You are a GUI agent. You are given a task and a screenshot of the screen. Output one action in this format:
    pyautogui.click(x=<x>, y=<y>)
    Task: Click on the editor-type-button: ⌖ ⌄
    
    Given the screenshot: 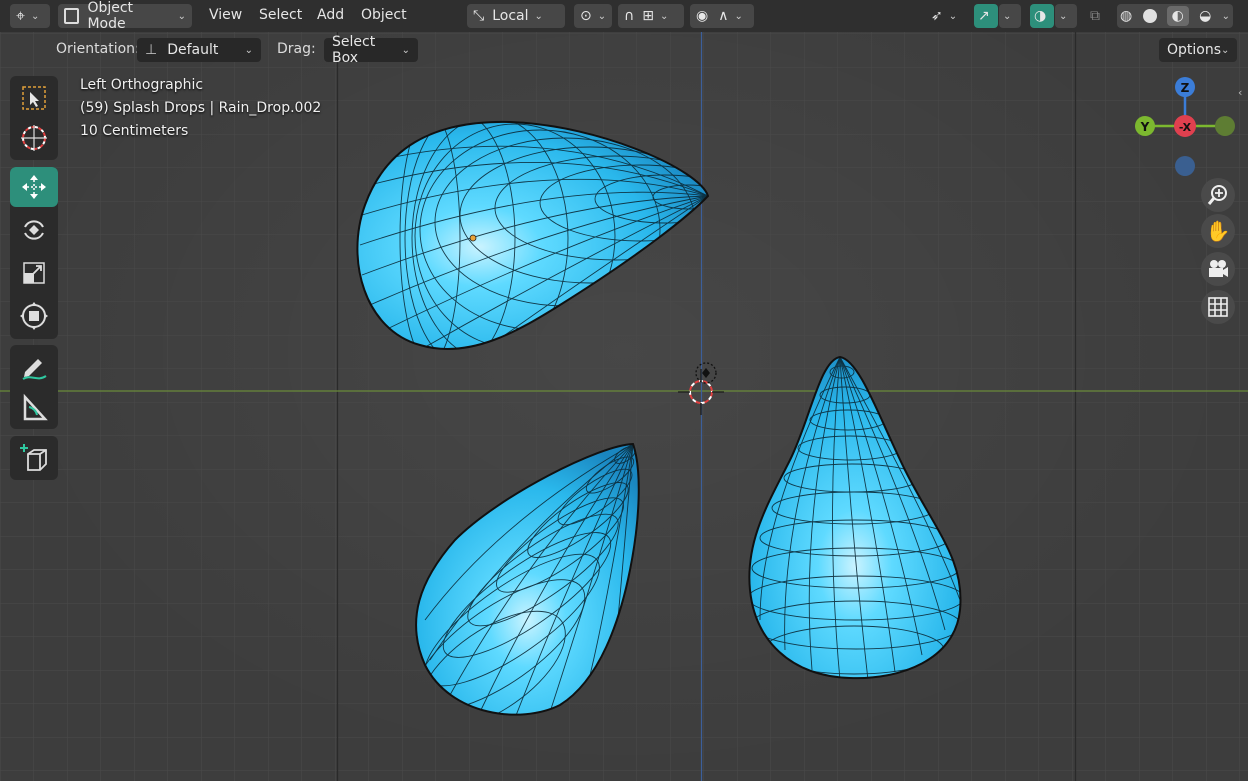 What is the action you would take?
    pyautogui.click(x=30, y=16)
    